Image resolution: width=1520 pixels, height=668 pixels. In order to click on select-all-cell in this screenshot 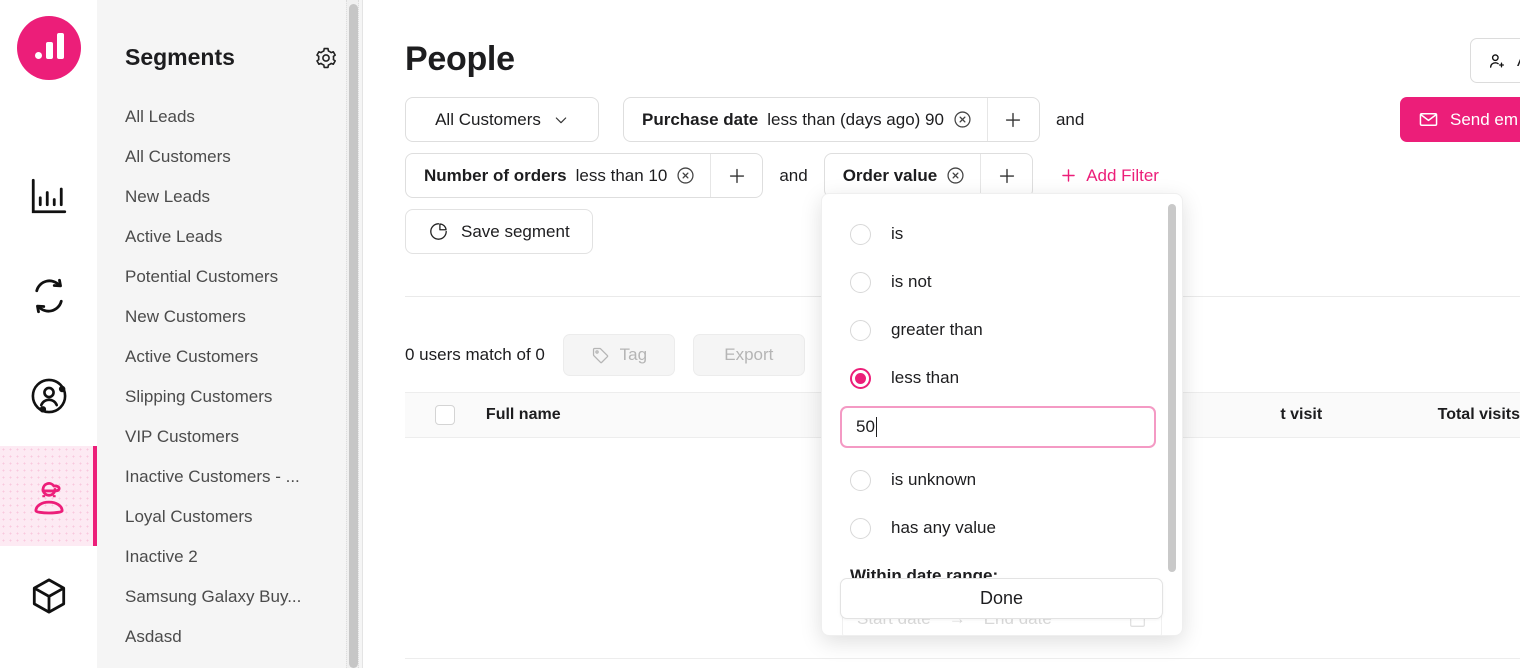, I will do `click(445, 415)`.